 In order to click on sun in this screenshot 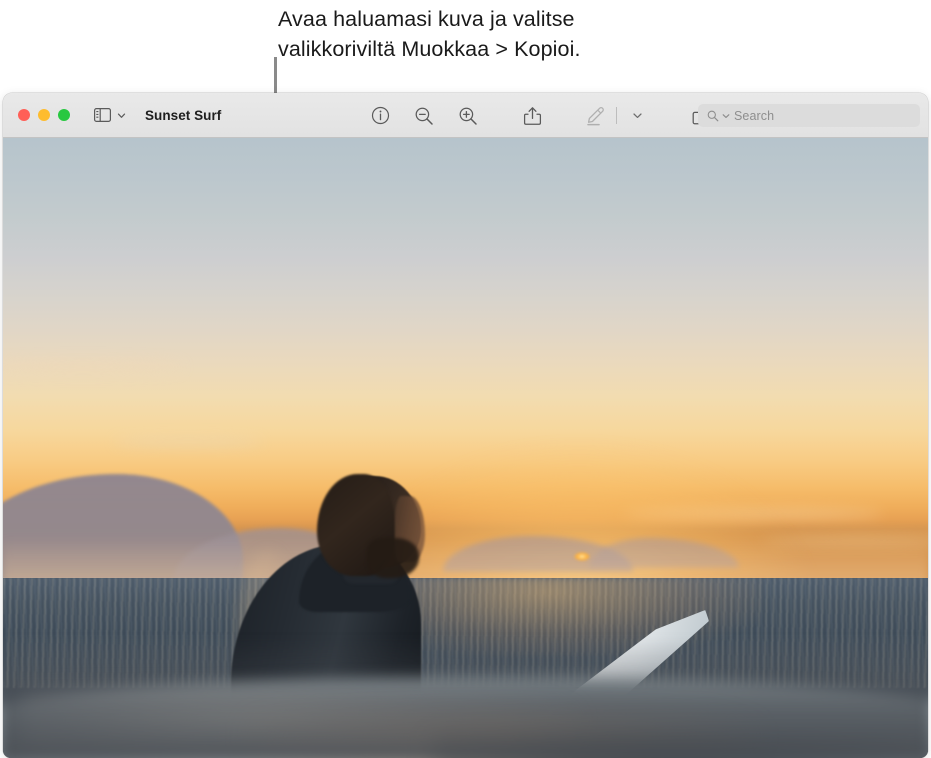, I will do `click(582, 556)`.